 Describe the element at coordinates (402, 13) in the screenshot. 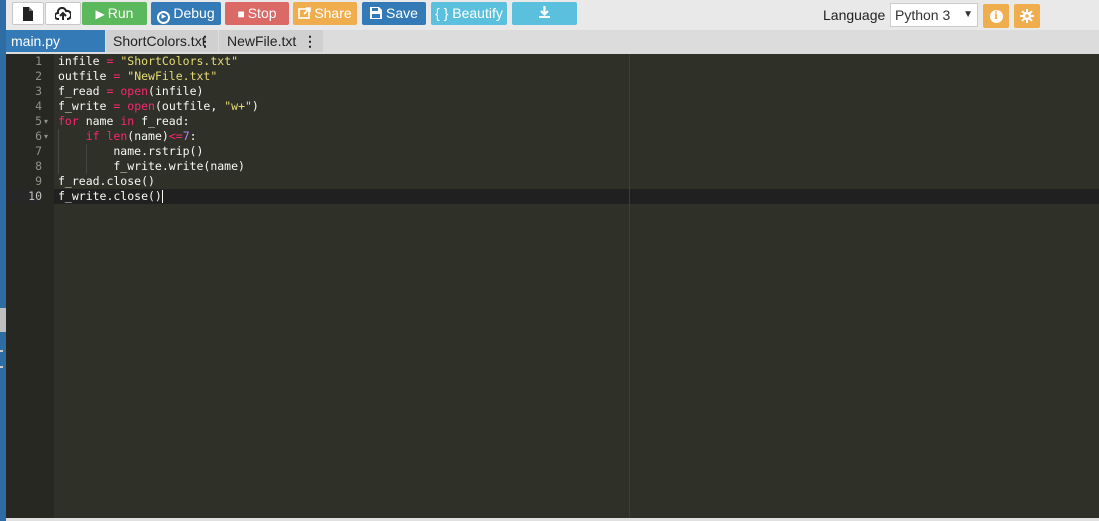

I see `save-label: Save` at that location.